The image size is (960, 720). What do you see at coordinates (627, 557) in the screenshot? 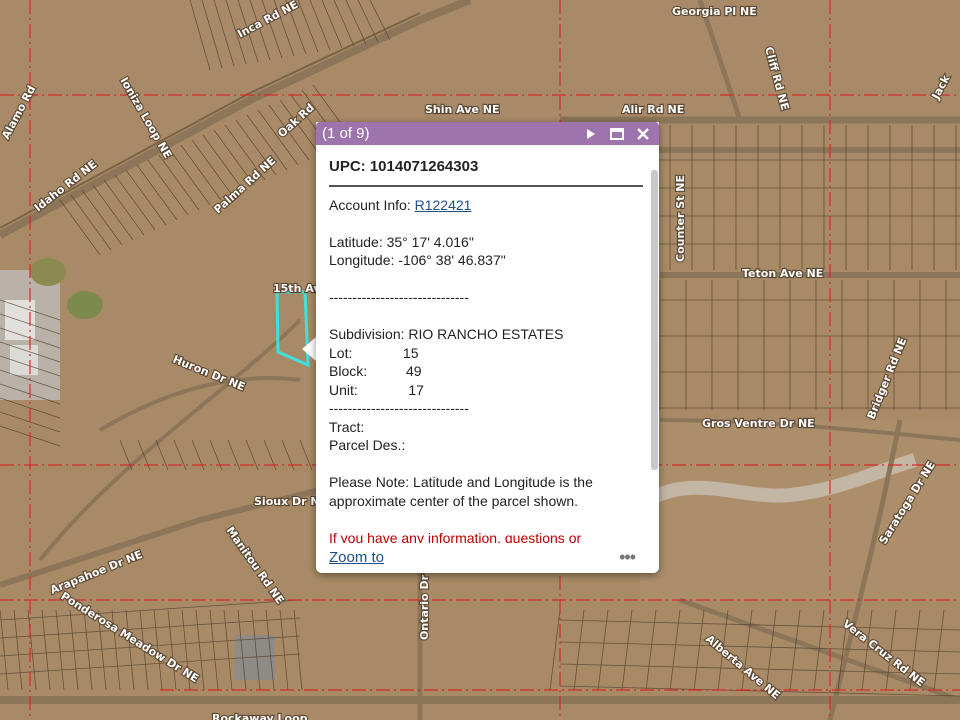
I see `more-actions-button: •••` at bounding box center [627, 557].